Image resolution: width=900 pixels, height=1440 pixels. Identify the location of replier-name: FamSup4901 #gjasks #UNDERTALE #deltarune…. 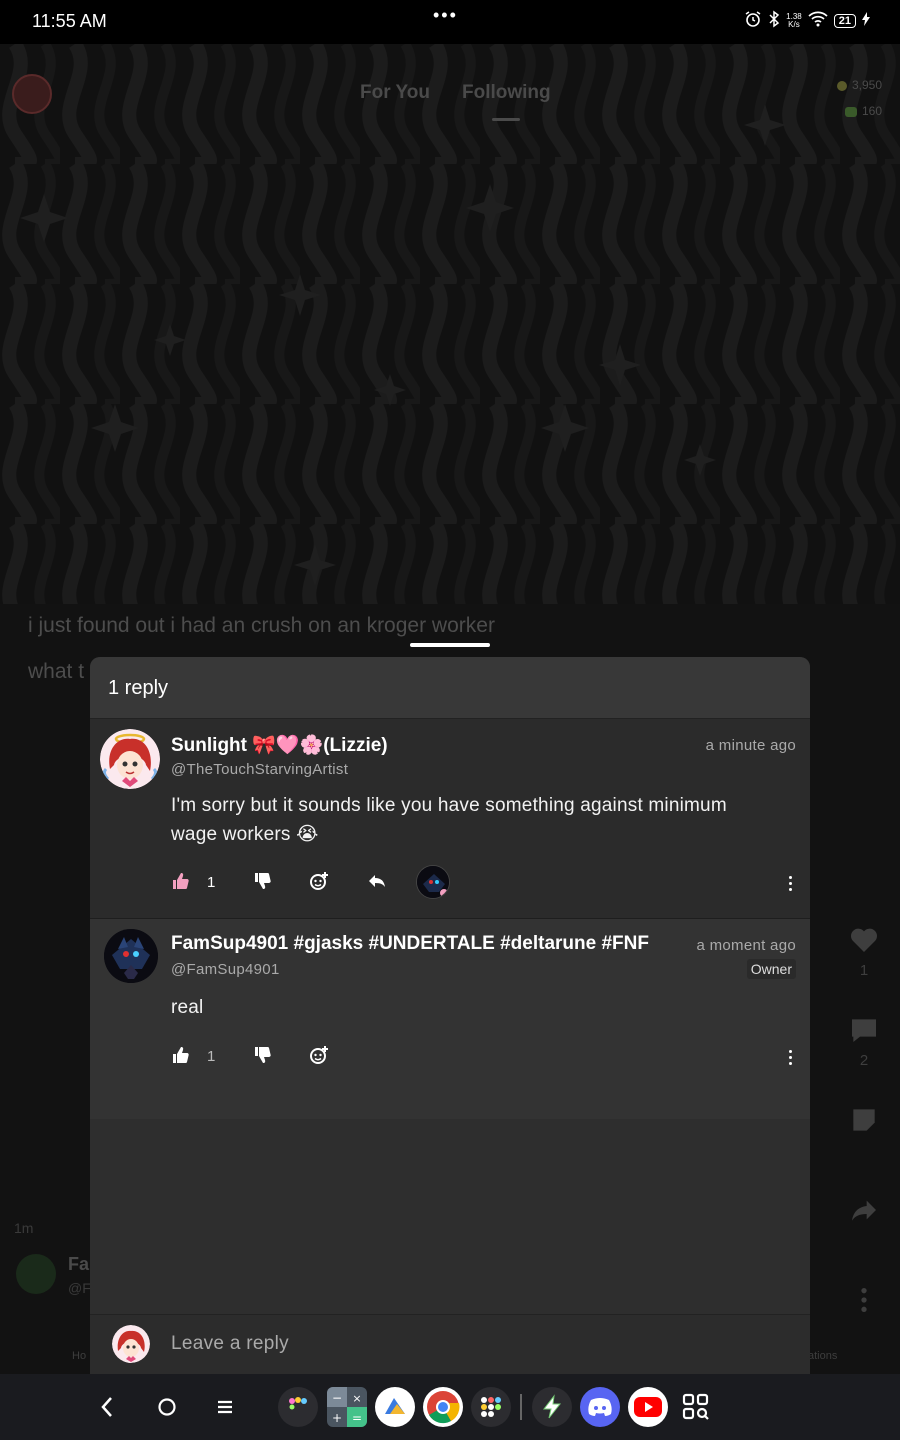
(410, 944).